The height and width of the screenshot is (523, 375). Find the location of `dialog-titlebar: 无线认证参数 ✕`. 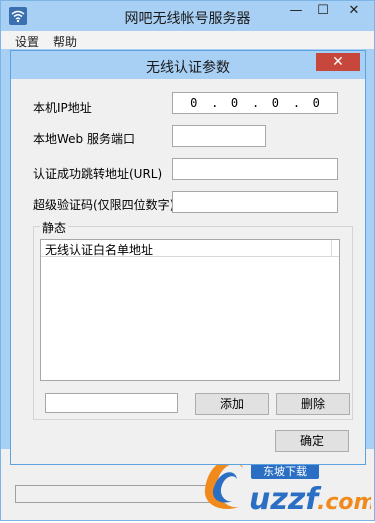

dialog-titlebar: 无线认证参数 ✕ is located at coordinates (188, 65).